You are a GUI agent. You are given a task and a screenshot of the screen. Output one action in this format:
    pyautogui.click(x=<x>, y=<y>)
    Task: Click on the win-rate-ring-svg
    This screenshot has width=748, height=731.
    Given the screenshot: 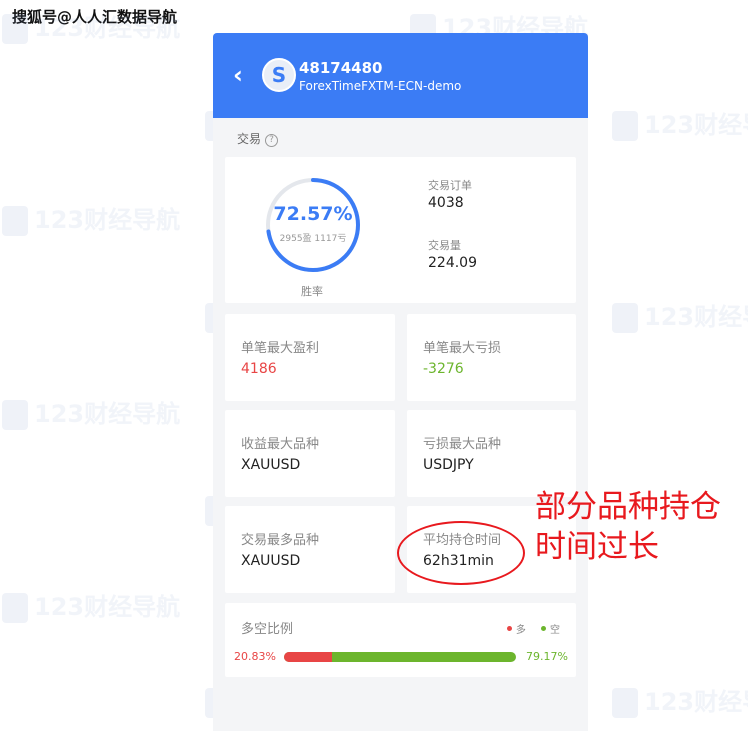 What is the action you would take?
    pyautogui.click(x=313, y=225)
    